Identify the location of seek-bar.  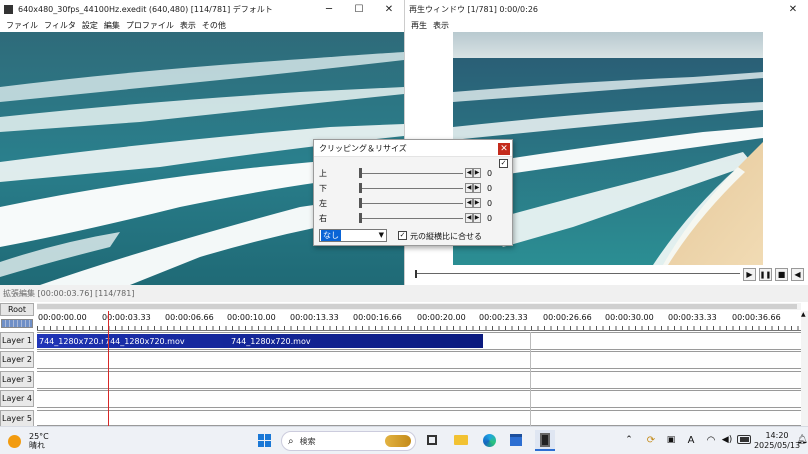
(577, 274).